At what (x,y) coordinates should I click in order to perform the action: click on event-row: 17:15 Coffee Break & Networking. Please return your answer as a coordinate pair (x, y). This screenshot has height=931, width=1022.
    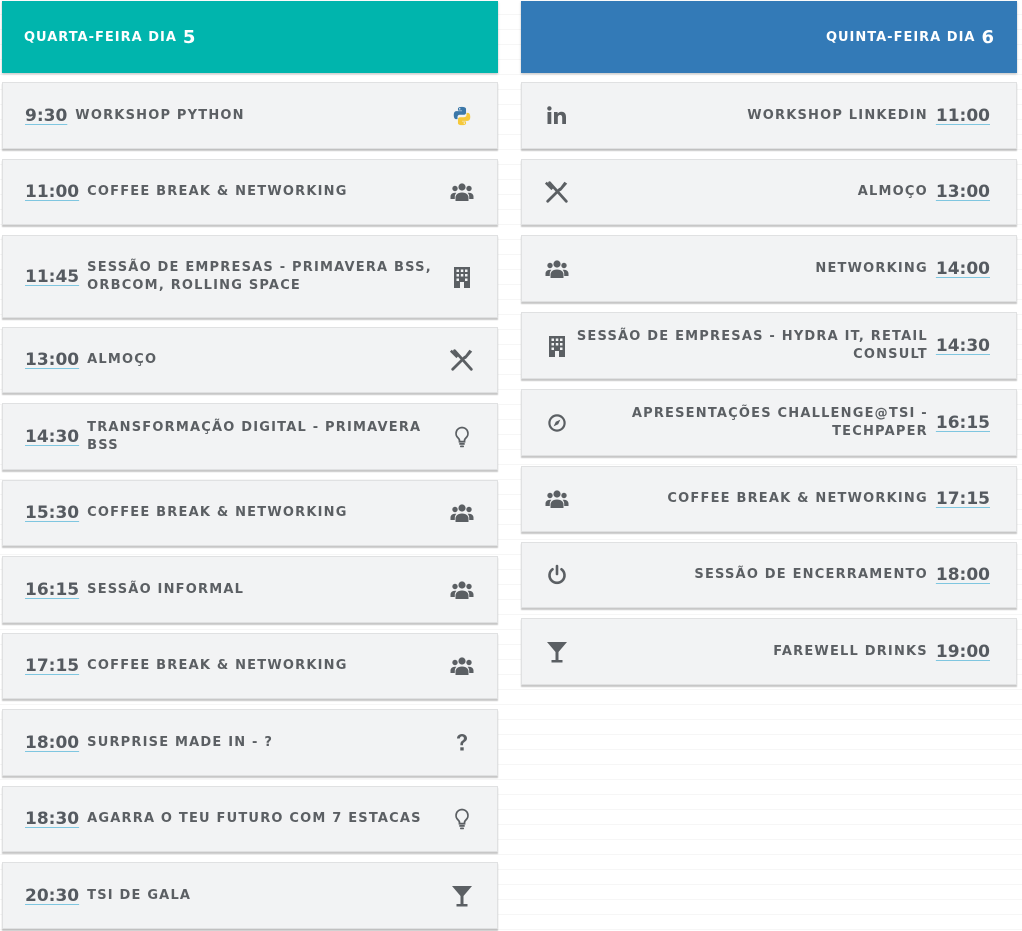
    Looking at the image, I should click on (250, 666).